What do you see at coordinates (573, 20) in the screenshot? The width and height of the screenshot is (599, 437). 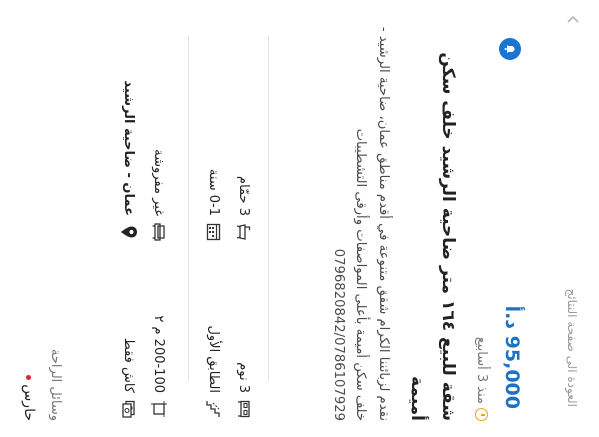 I see `chevron-left-icon` at bounding box center [573, 20].